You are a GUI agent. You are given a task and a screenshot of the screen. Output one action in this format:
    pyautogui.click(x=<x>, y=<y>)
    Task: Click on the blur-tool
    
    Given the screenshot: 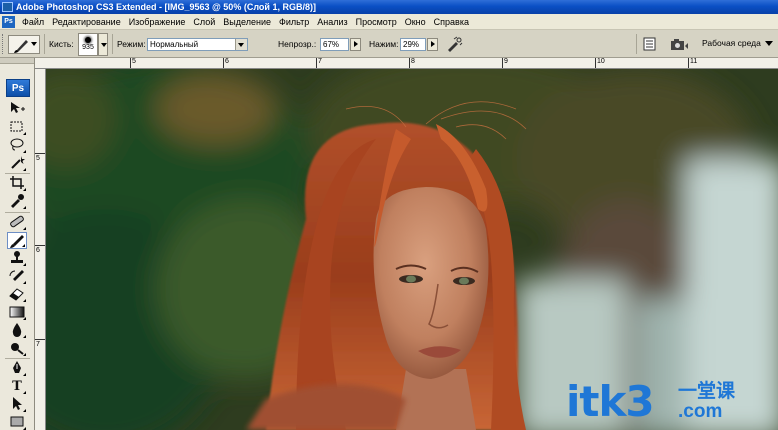 What is the action you would take?
    pyautogui.click(x=17, y=330)
    